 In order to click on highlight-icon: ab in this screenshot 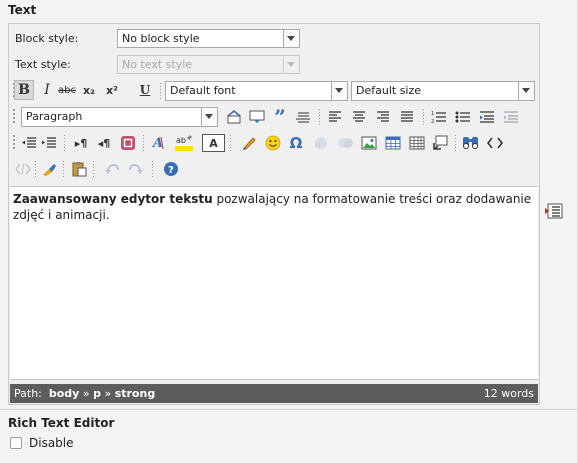, I will do `click(184, 143)`.